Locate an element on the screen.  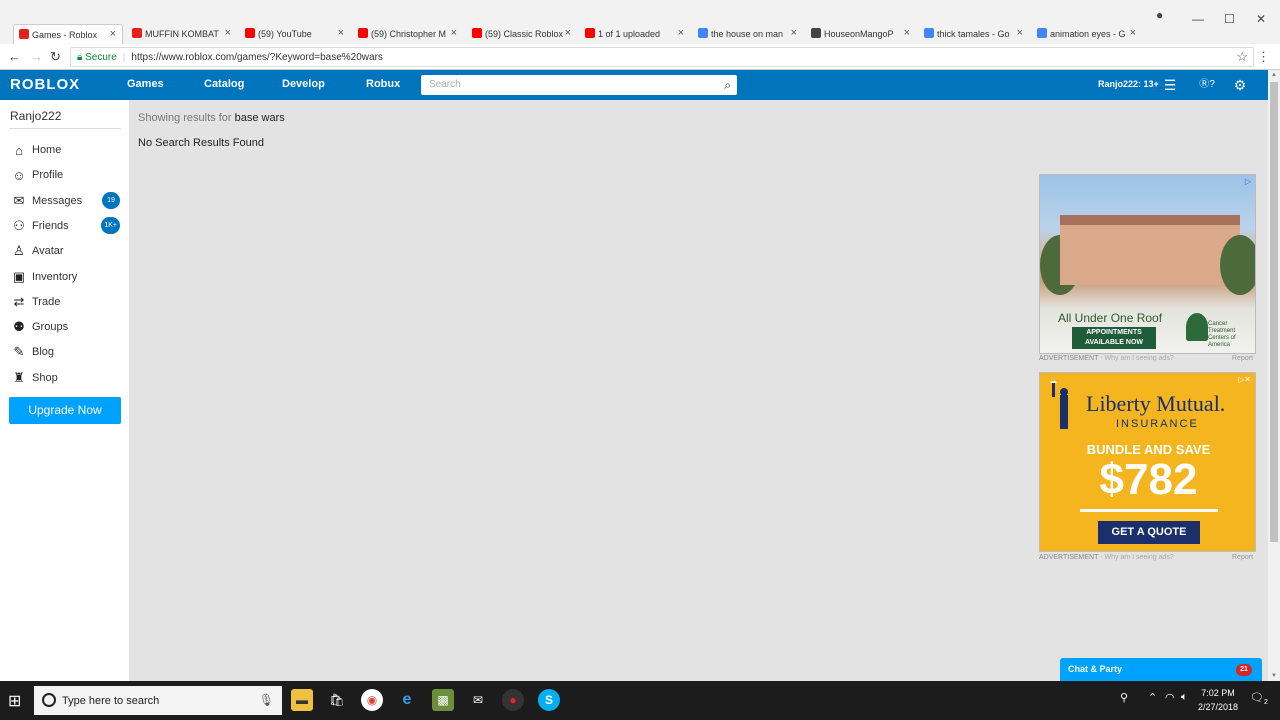
browser-tab: (59) Christopher M × is located at coordinates (408, 34).